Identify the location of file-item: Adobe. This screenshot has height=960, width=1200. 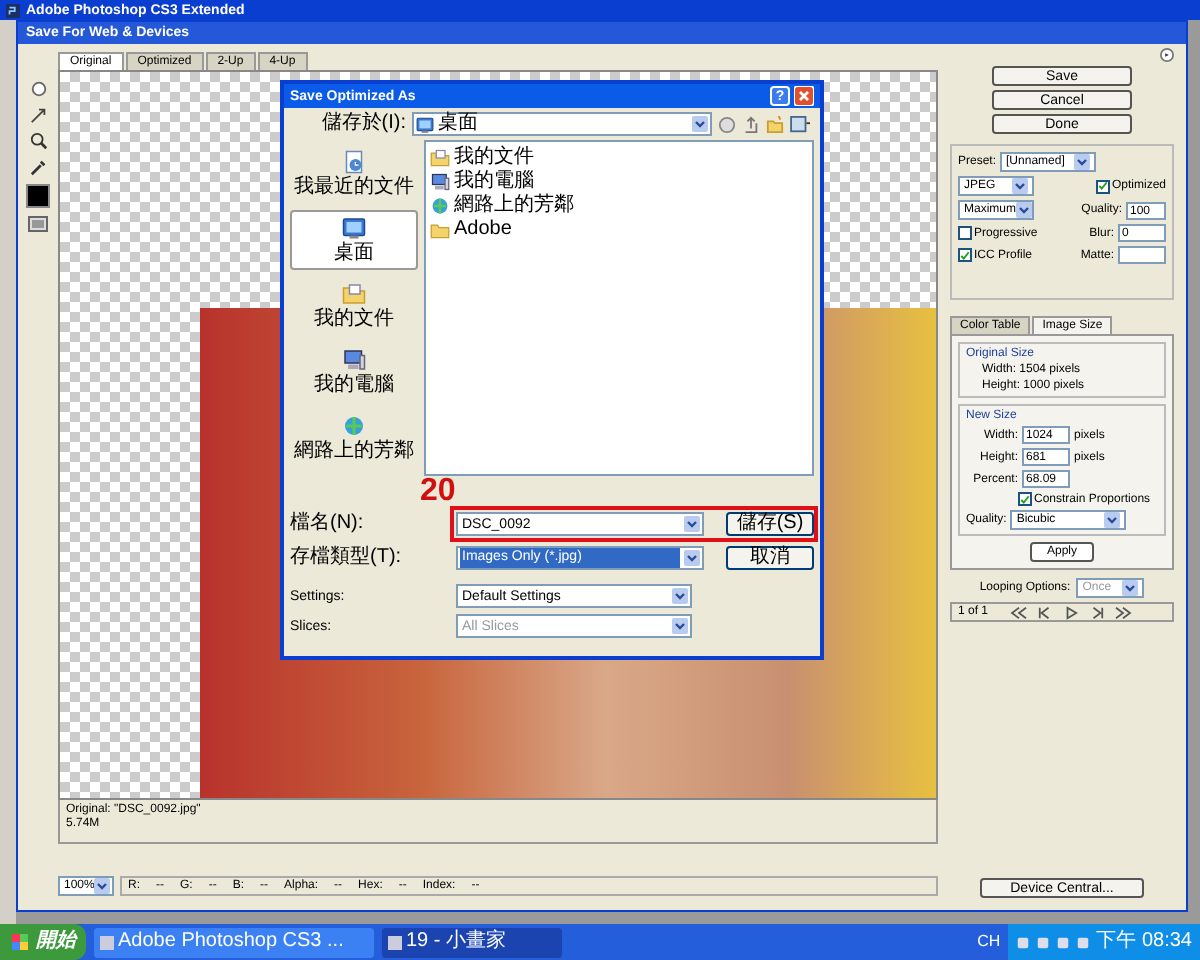
(483, 229).